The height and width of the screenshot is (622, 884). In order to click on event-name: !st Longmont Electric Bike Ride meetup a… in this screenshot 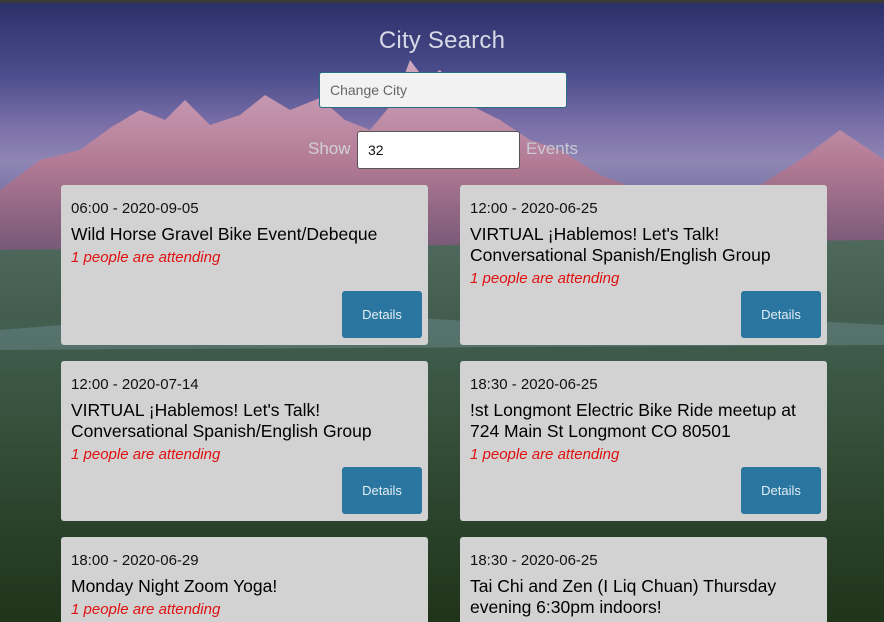, I will do `click(633, 420)`.